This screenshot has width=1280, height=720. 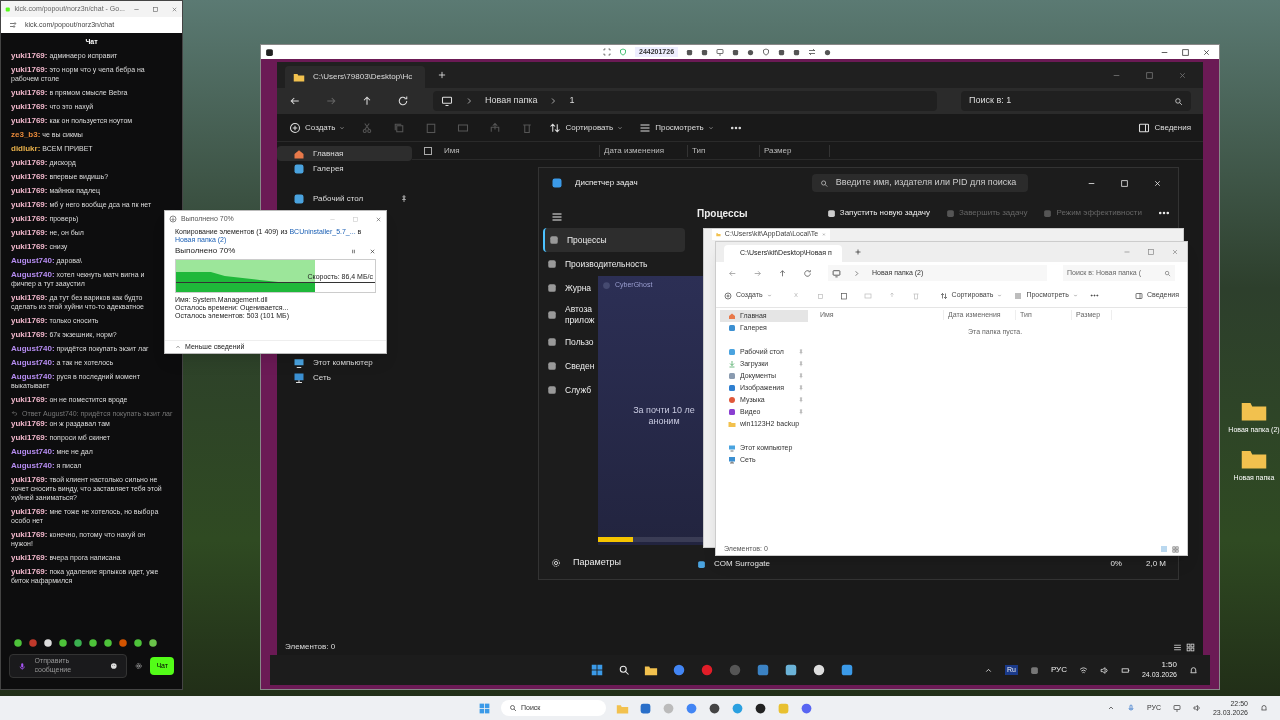 I want to click on details-button: Сведения, so click(x=1164, y=127).